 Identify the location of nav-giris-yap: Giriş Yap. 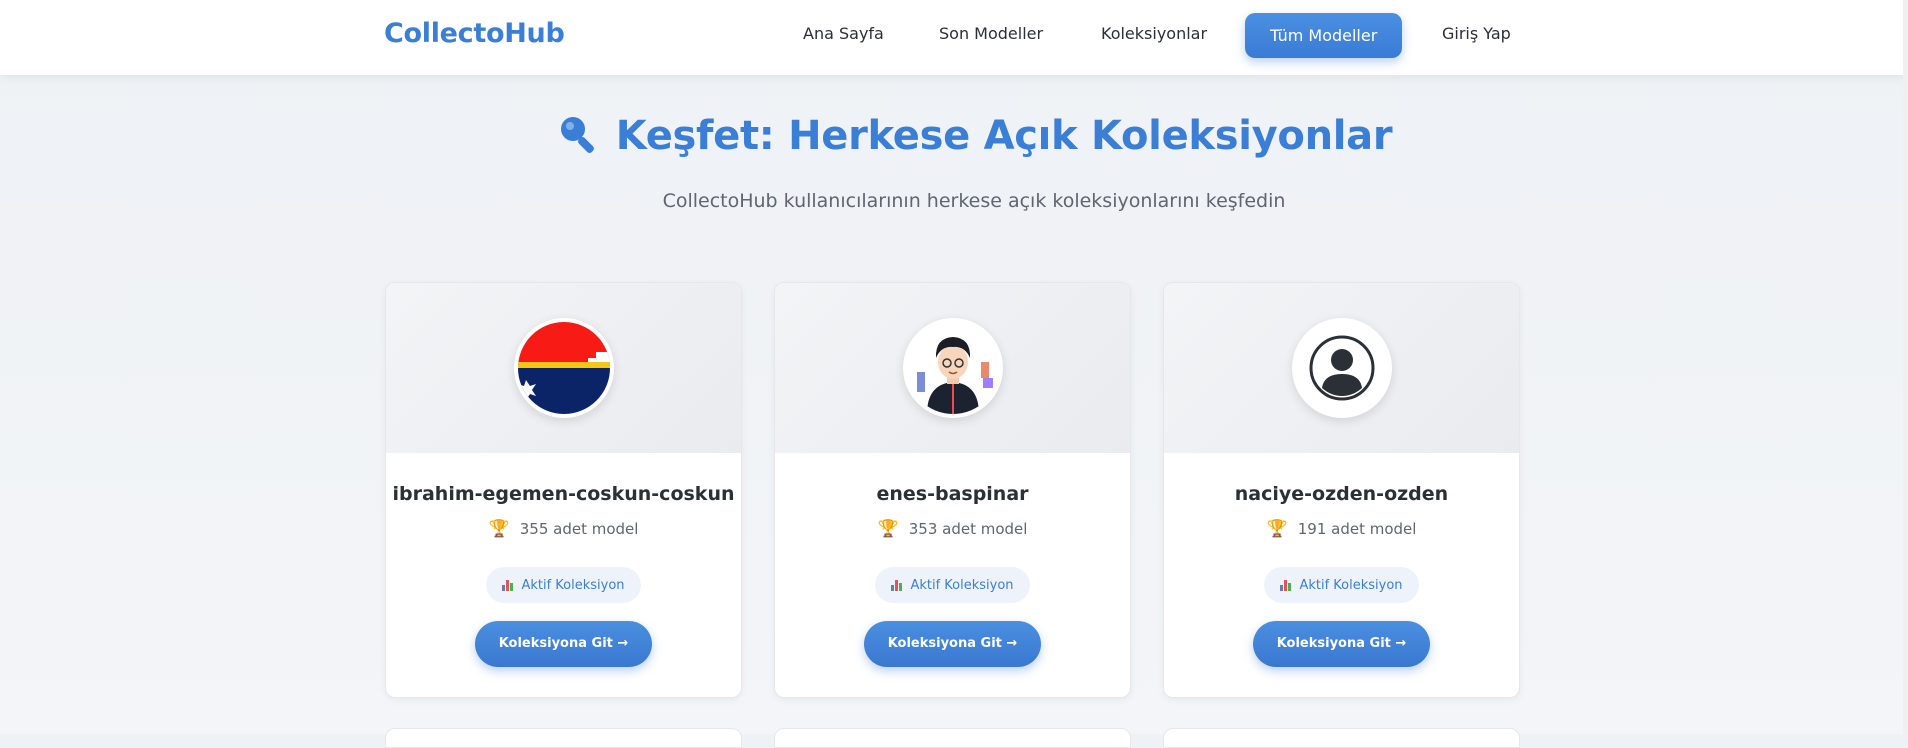
(1476, 33).